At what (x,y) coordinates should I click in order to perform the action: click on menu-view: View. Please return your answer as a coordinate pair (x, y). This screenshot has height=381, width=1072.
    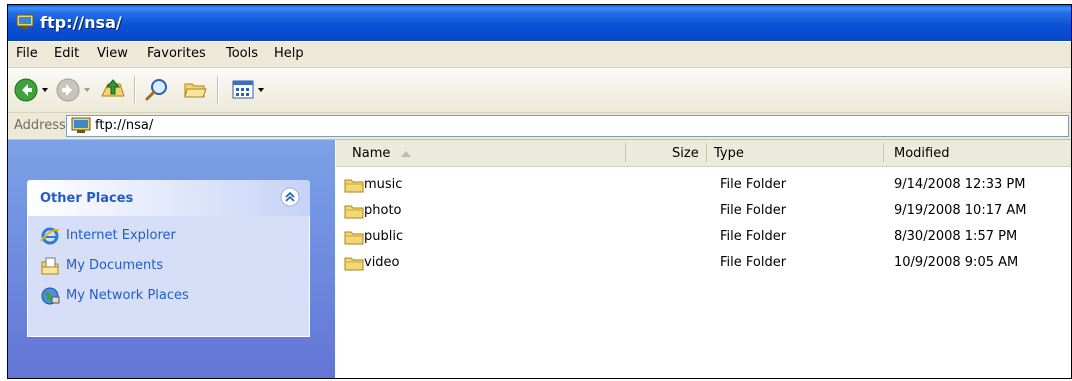
    Looking at the image, I should click on (112, 53).